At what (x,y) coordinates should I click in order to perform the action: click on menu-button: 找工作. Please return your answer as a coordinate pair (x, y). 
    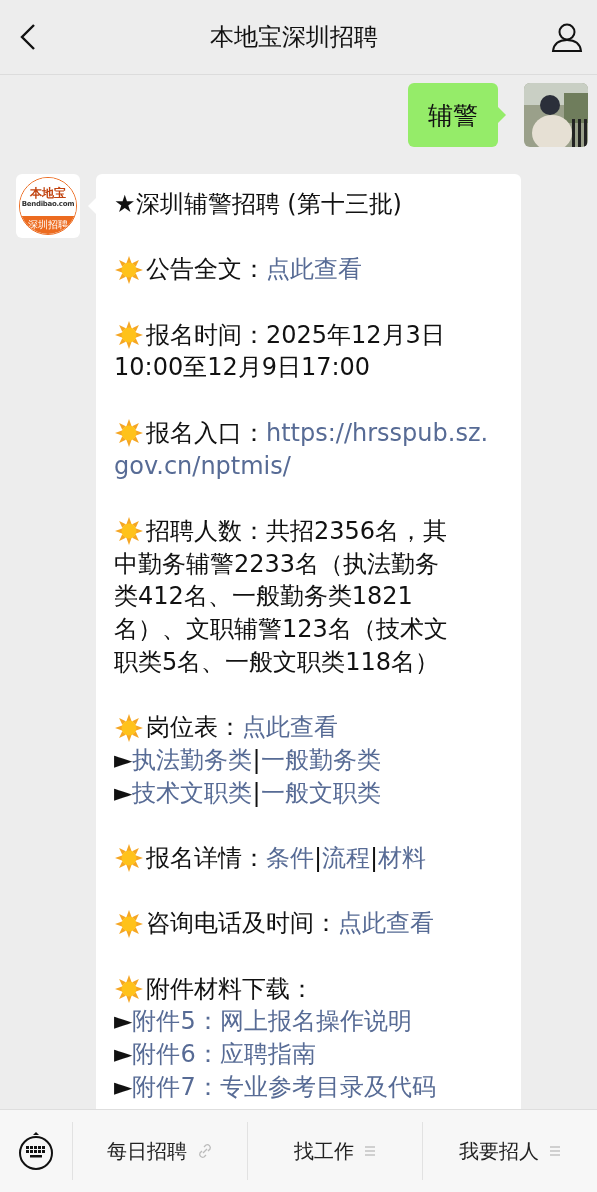
    Looking at the image, I should click on (334, 1151).